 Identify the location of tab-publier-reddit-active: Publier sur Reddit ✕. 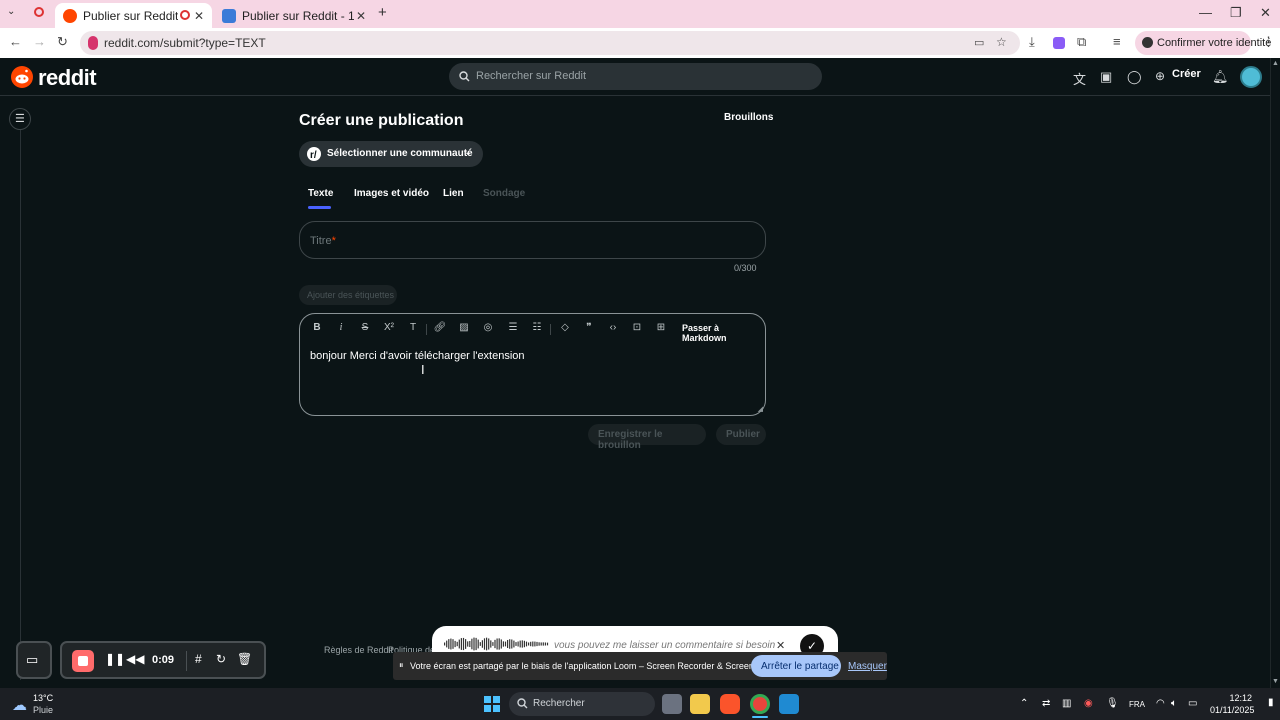
(133, 15).